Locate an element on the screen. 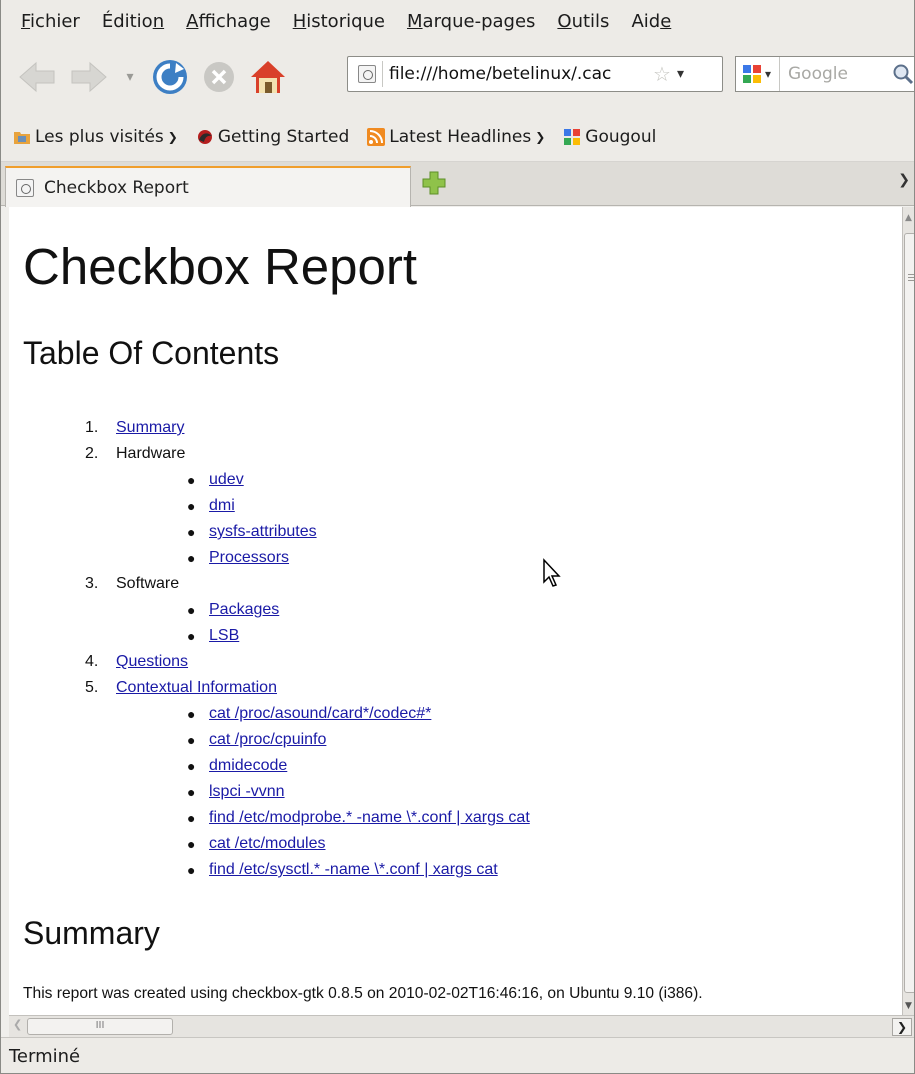 This screenshot has height=1074, width=915. vertical-scrollbar: ▲ ▼ is located at coordinates (908, 611).